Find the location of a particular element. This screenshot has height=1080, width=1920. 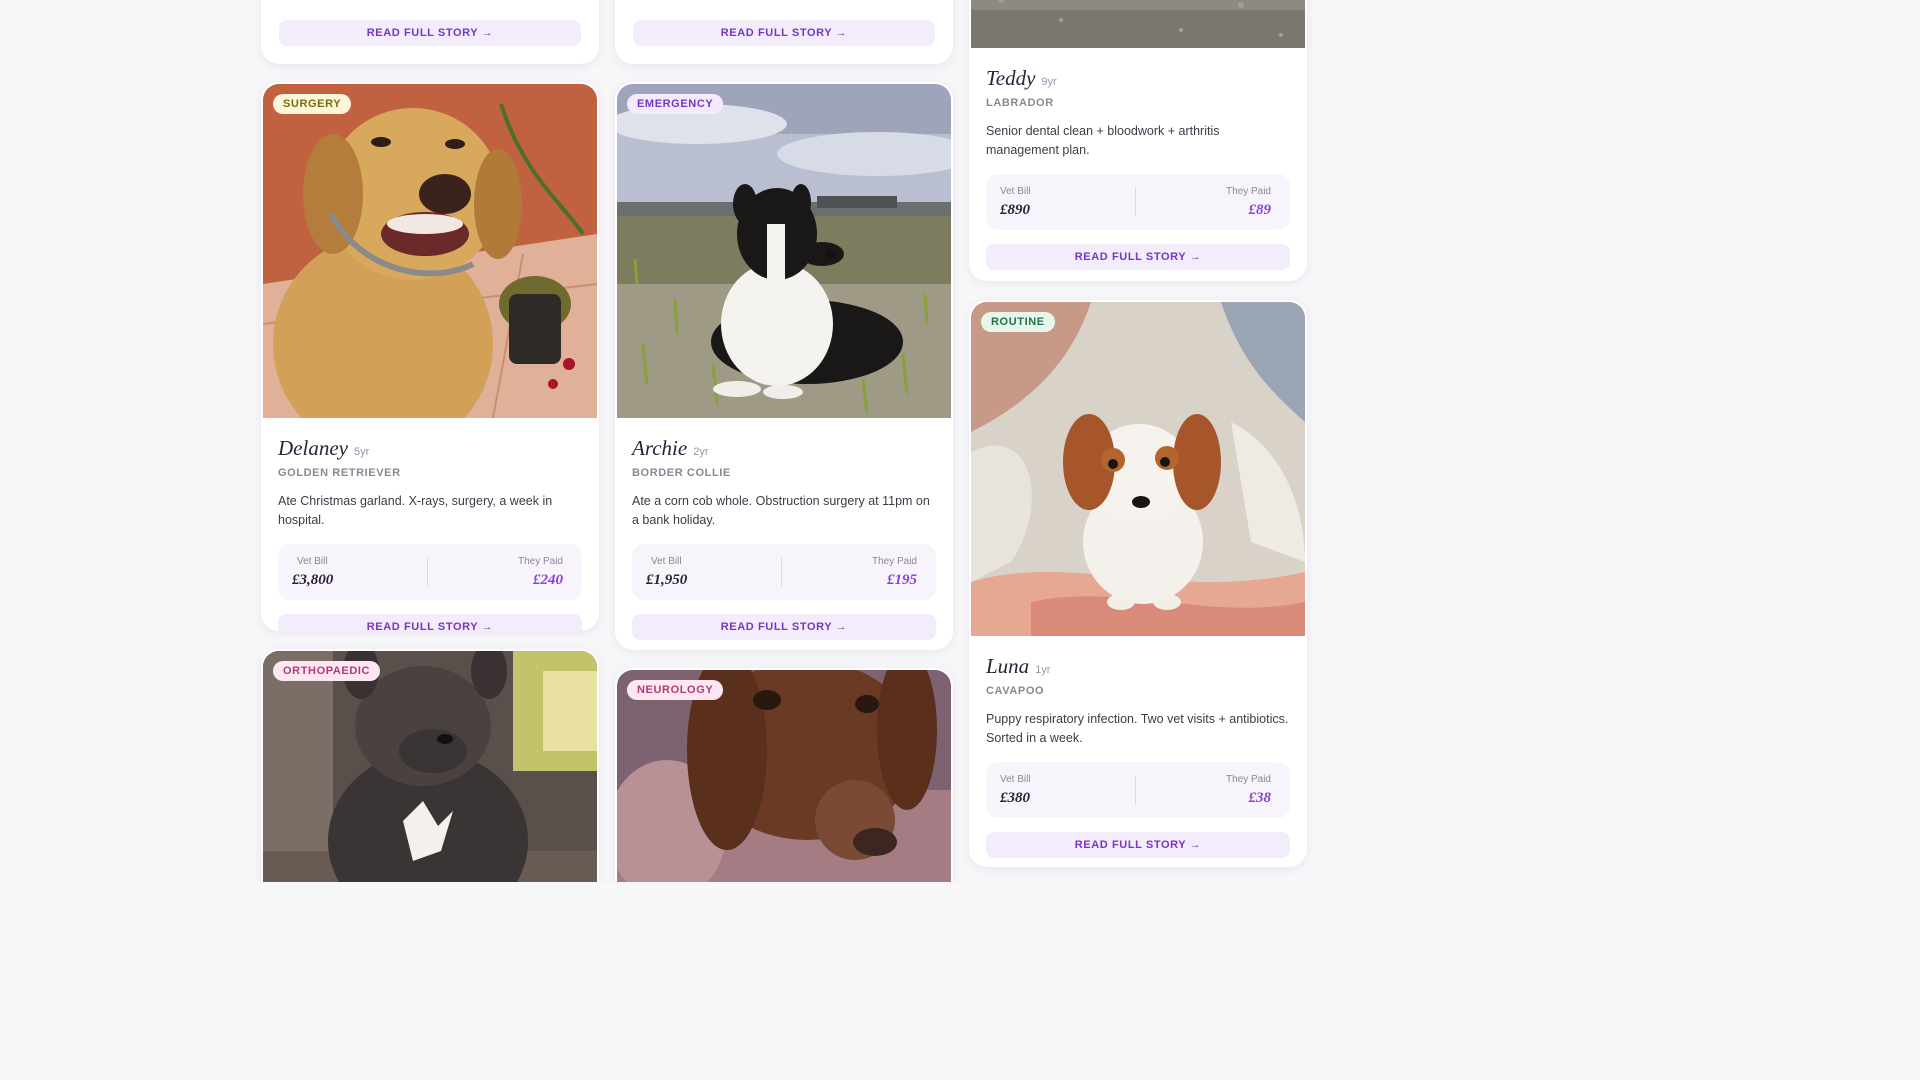

dog-photo-french-bulldog: ORTHOPAEDIC is located at coordinates (430, 766).